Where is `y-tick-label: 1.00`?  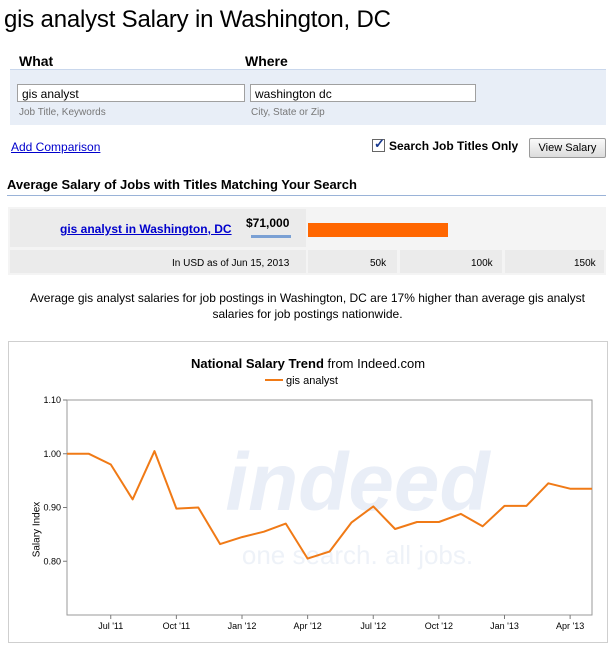
y-tick-label: 1.00 is located at coordinates (52, 454).